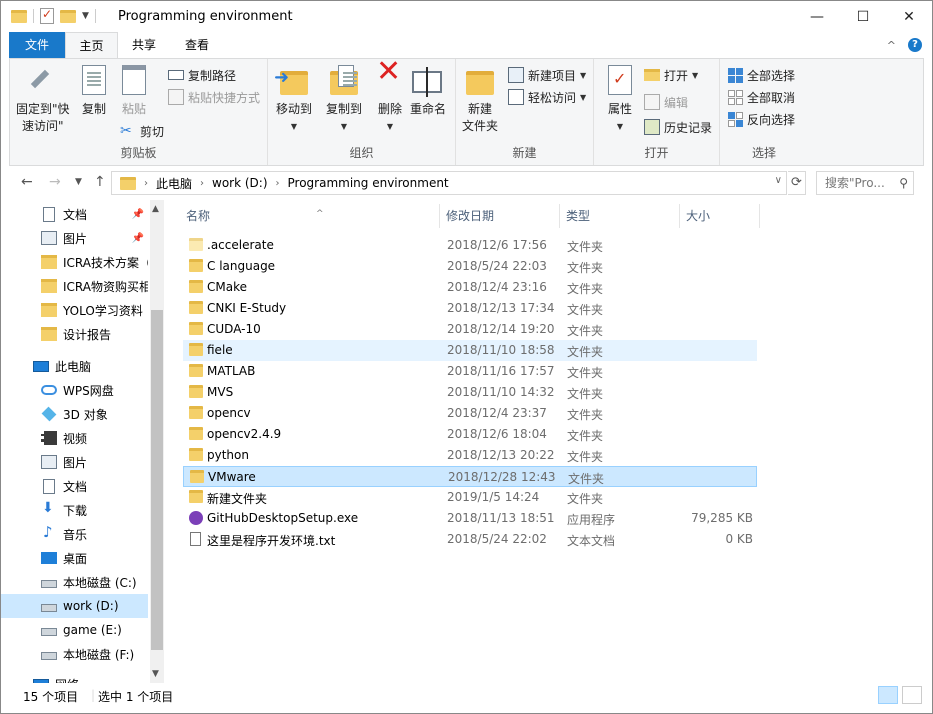  What do you see at coordinates (74, 654) in the screenshot?
I see `sidebar-item: 本地磁盘 (F:)` at bounding box center [74, 654].